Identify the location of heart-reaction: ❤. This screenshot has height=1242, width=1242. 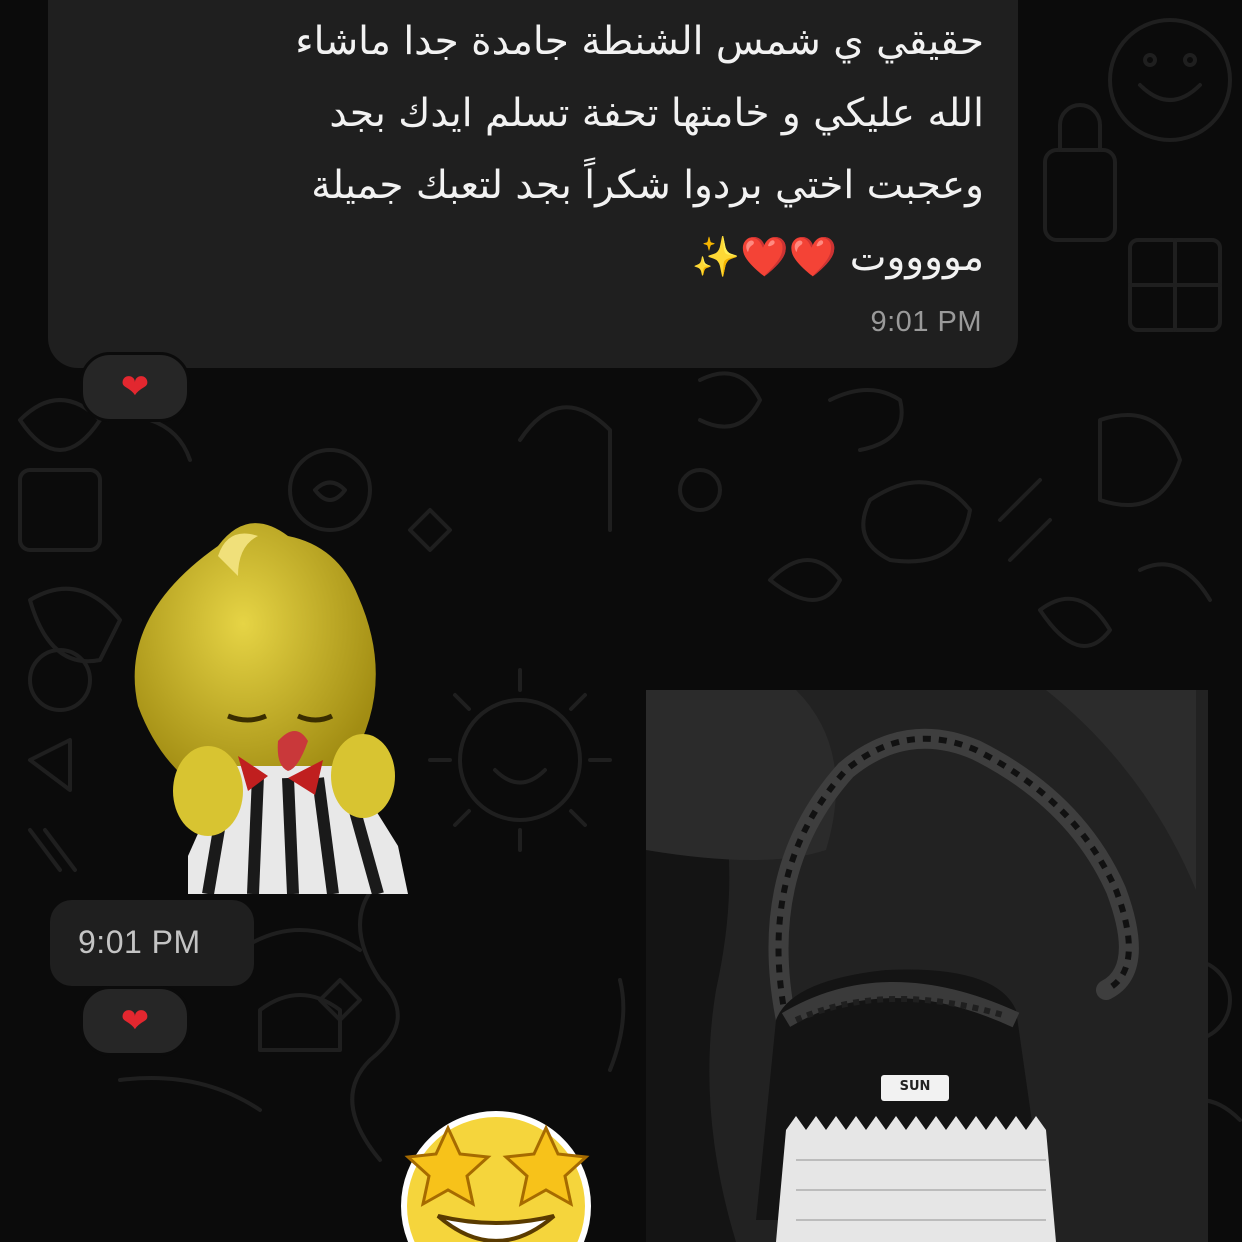
(135, 387).